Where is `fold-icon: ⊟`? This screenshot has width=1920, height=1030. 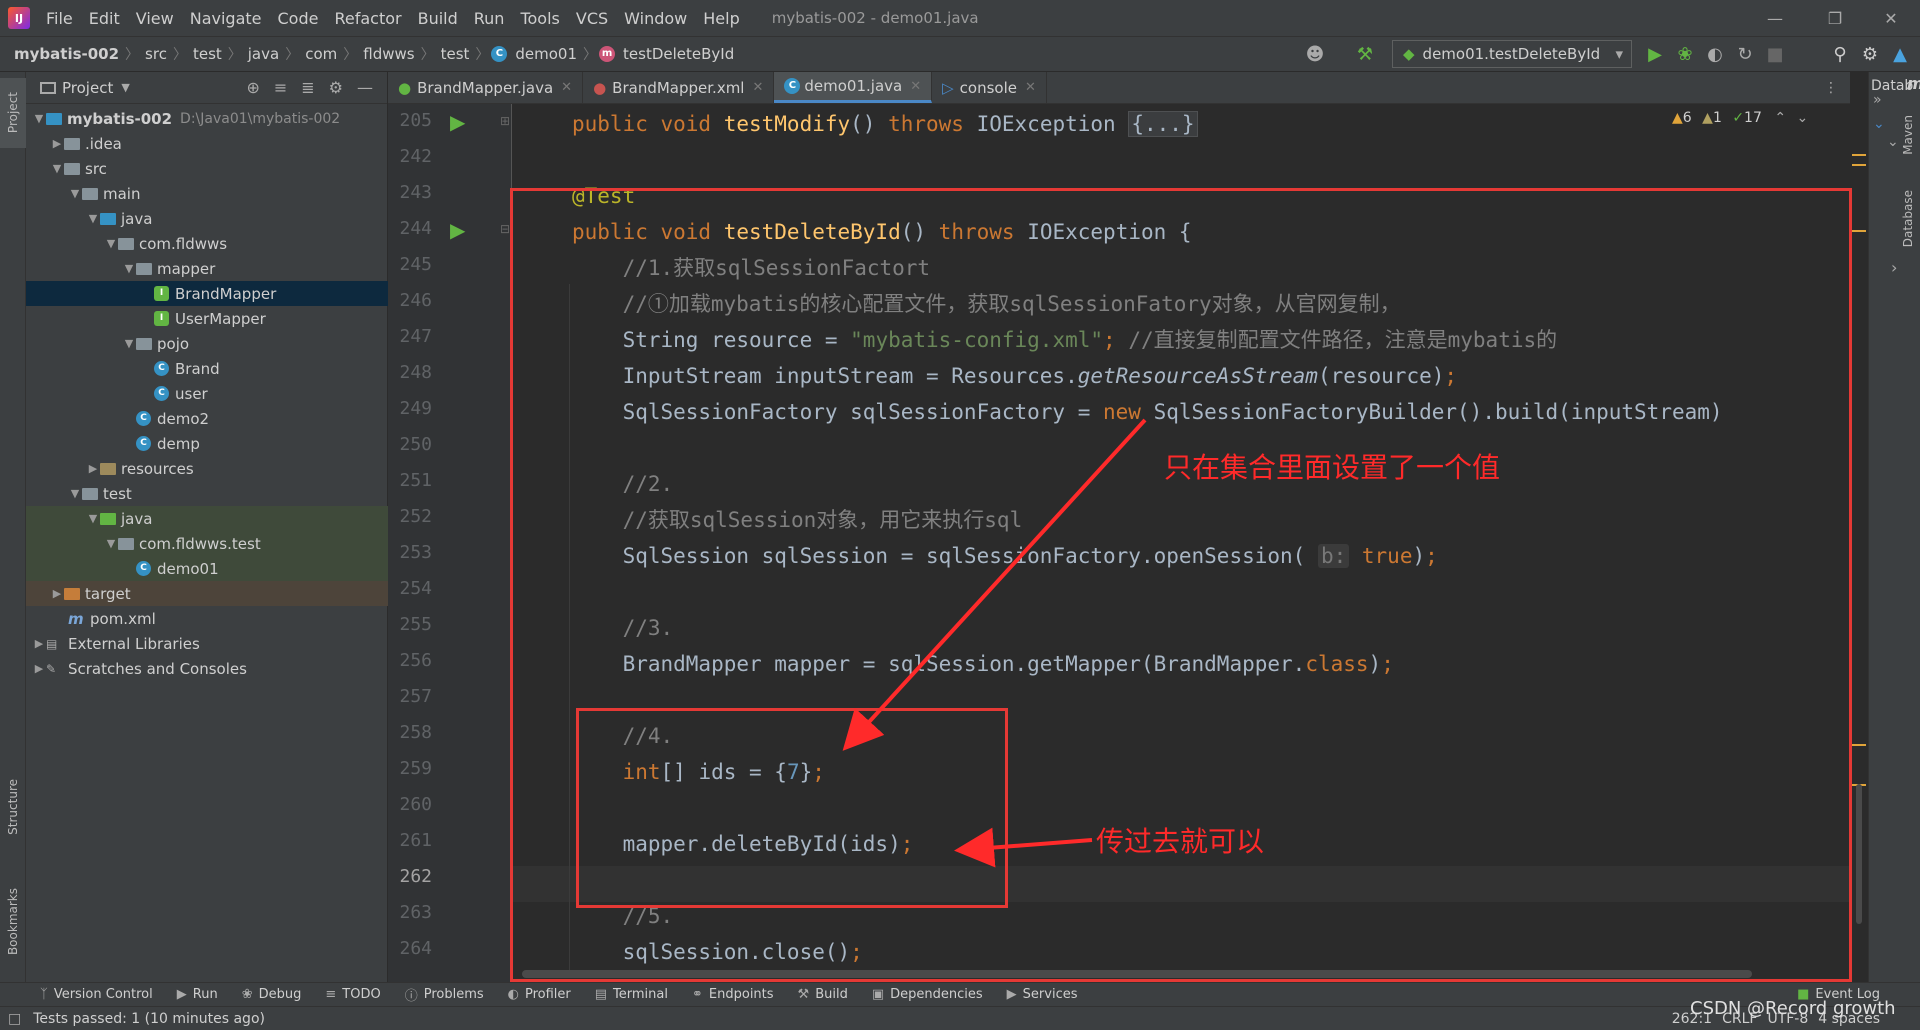 fold-icon: ⊟ is located at coordinates (505, 229).